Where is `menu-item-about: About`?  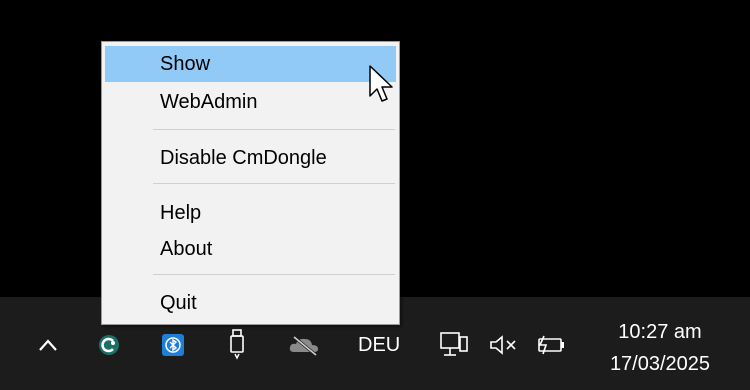 menu-item-about: About is located at coordinates (250, 249).